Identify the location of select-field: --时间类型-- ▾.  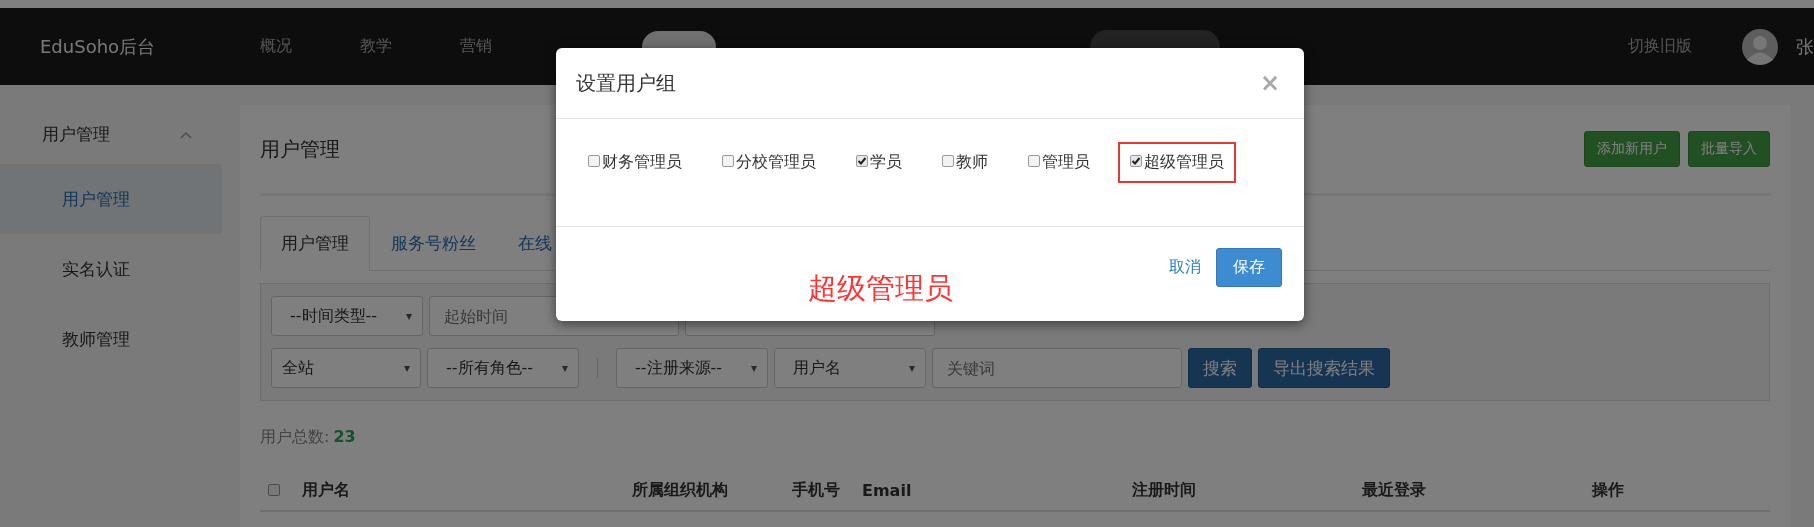
(347, 316).